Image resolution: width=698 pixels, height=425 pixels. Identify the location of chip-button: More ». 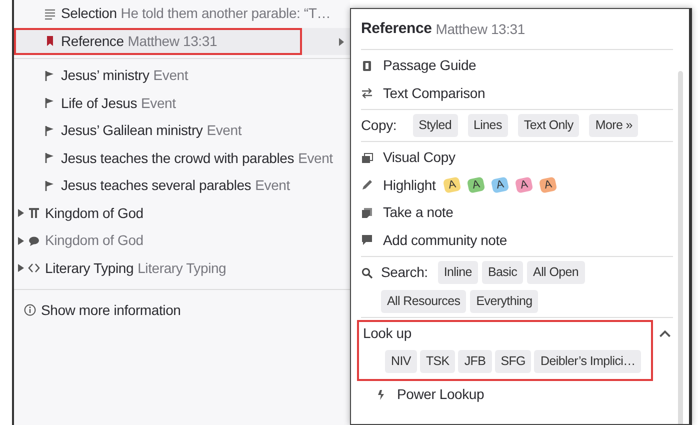
(613, 125).